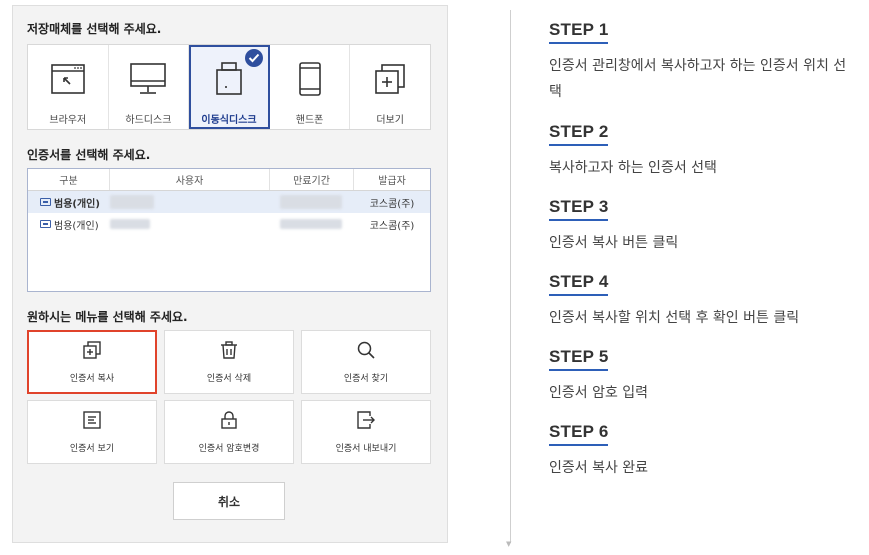 The height and width of the screenshot is (555, 869). What do you see at coordinates (366, 352) in the screenshot?
I see `search-icon` at bounding box center [366, 352].